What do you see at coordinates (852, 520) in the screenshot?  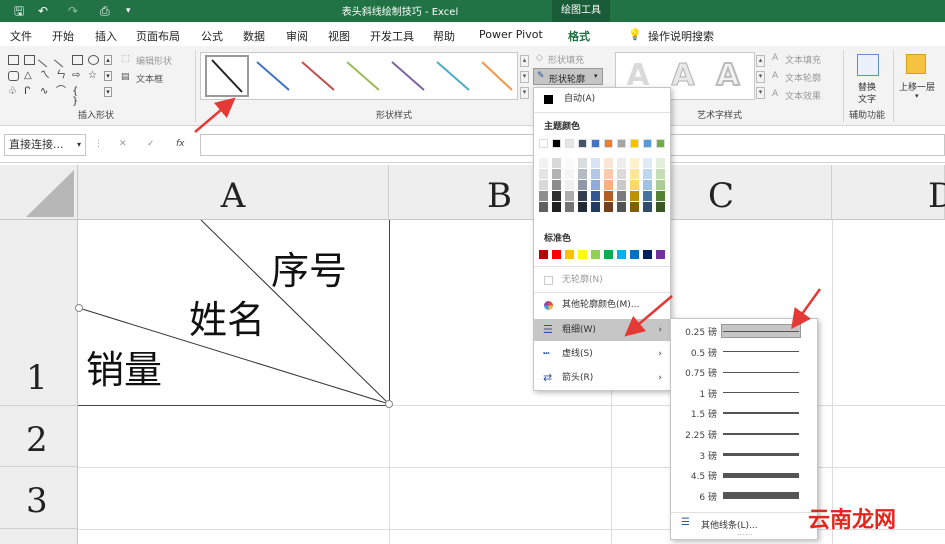 I see `watermark-logo: 云南龙网` at bounding box center [852, 520].